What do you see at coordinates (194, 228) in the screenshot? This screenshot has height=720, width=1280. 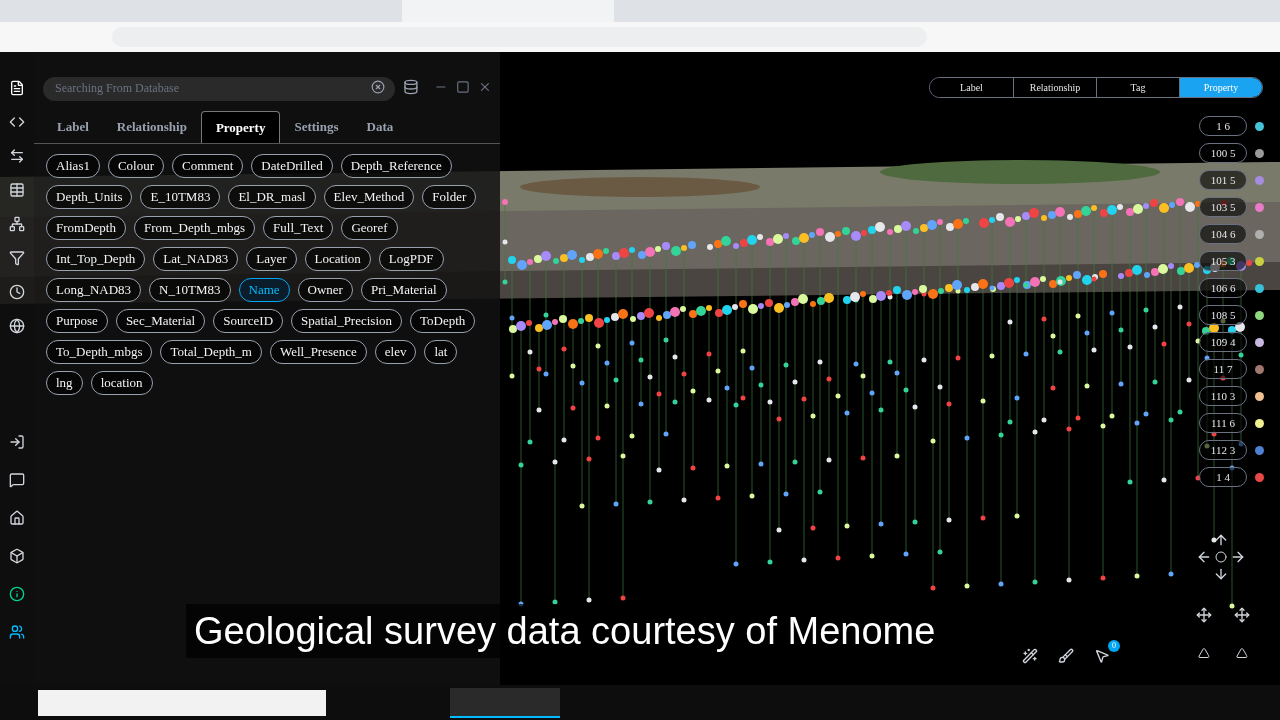 I see `property-chip: From_Depth_mbgs` at bounding box center [194, 228].